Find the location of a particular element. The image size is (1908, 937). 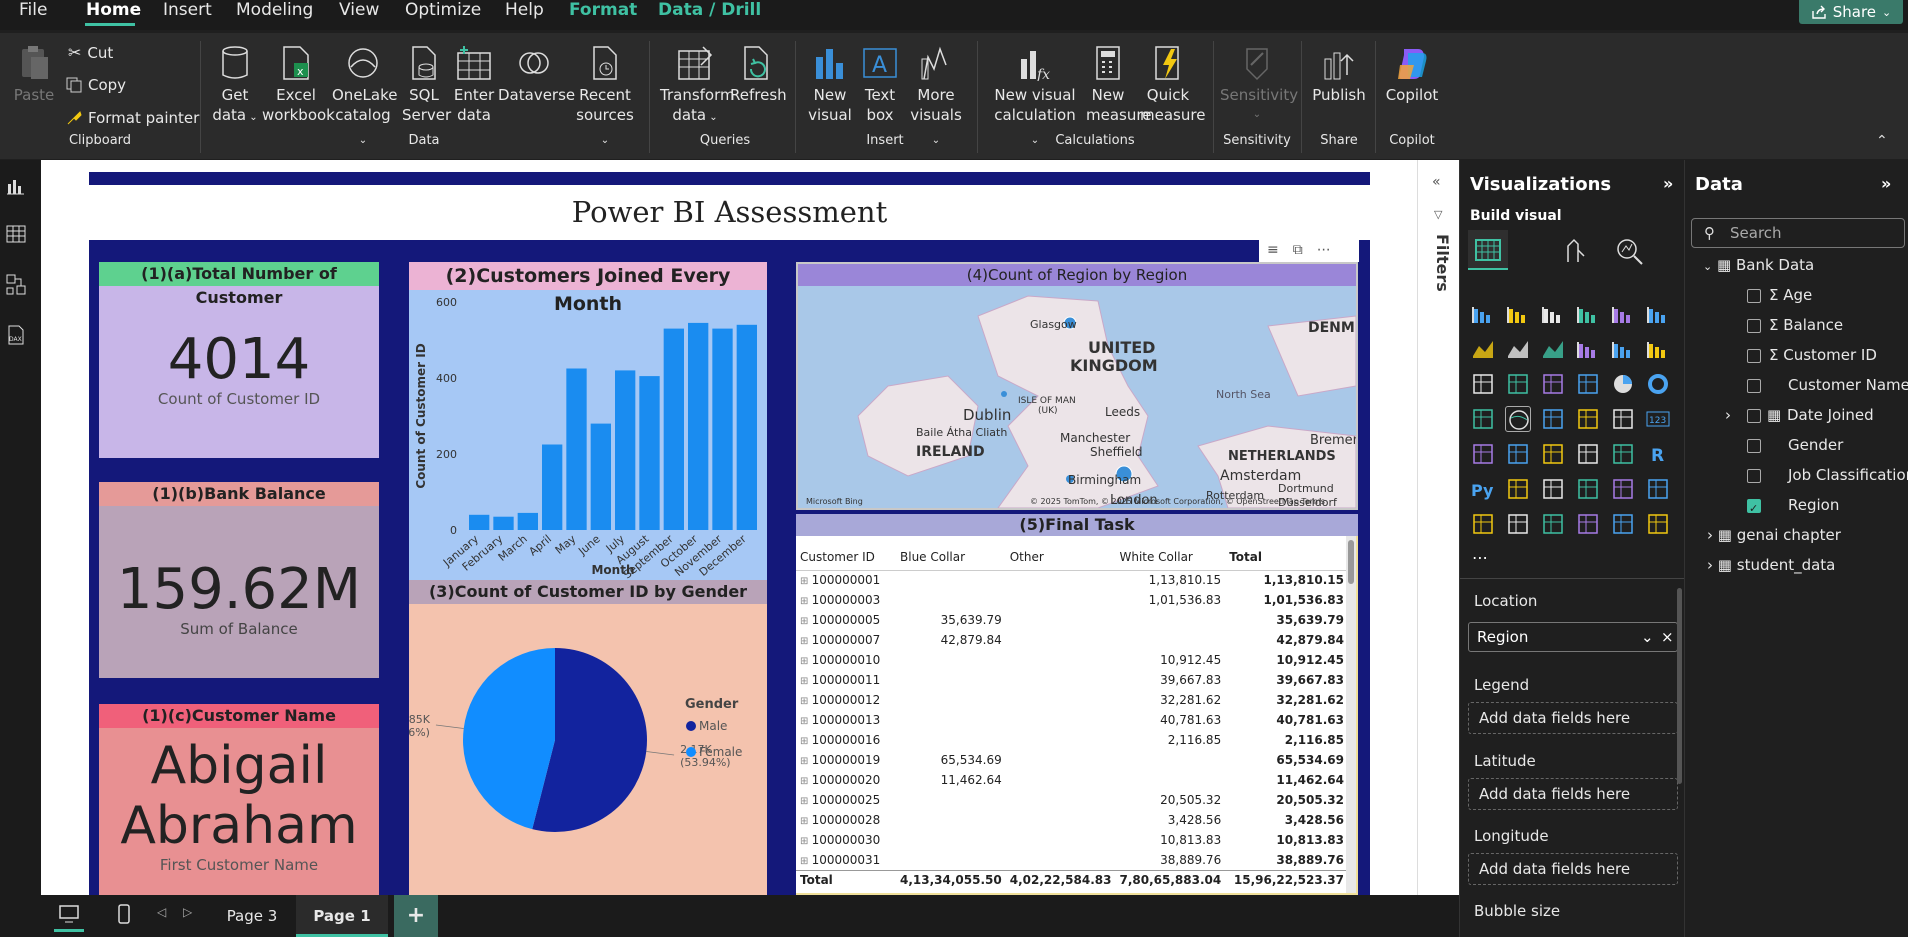

donut-icon is located at coordinates (1658, 384).